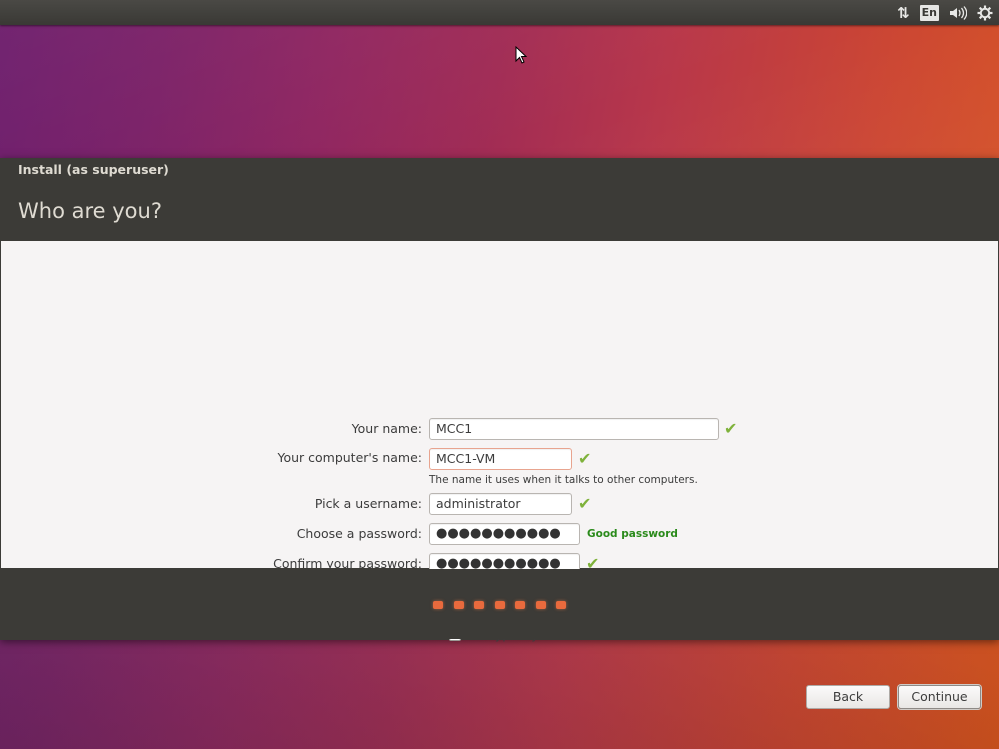 The image size is (999, 749). What do you see at coordinates (499, 12) in the screenshot?
I see `top-panel: ⇅ En` at bounding box center [499, 12].